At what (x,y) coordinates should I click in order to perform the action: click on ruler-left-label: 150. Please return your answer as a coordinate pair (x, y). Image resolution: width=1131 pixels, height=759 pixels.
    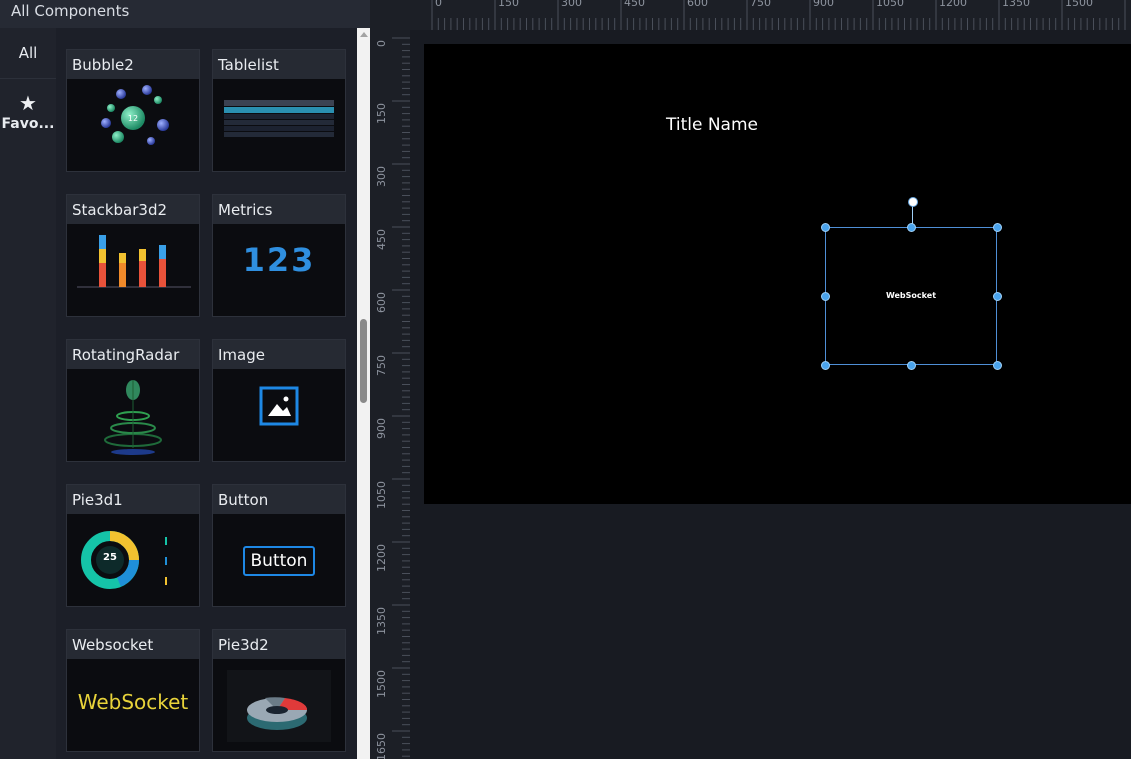
    Looking at the image, I should click on (381, 113).